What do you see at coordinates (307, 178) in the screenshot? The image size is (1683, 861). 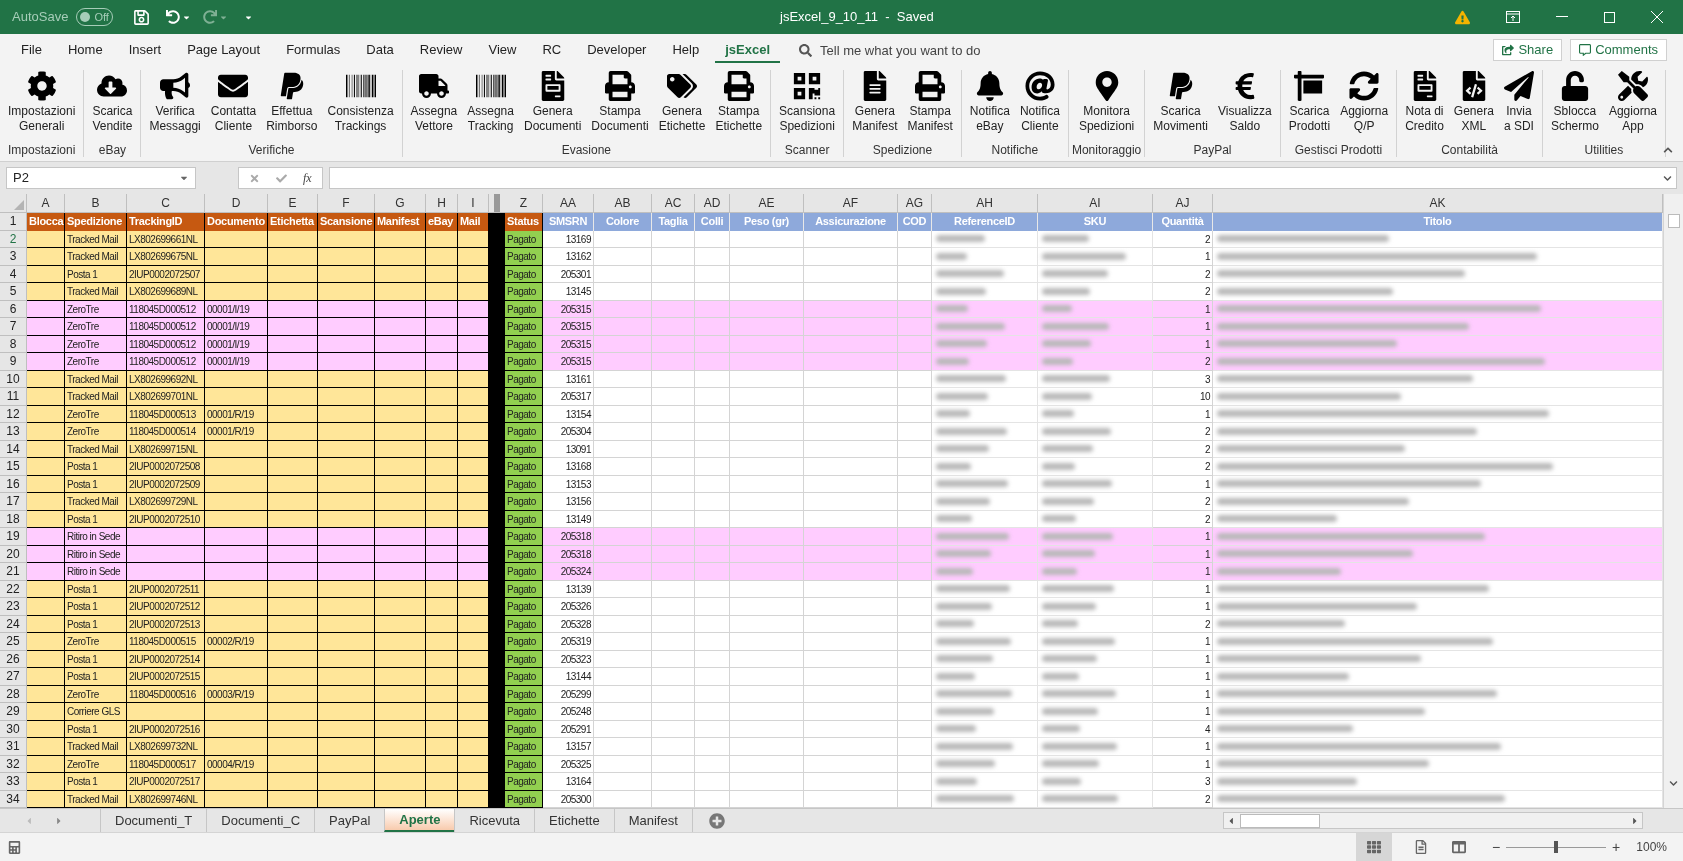 I see `insert-function-button: fx` at bounding box center [307, 178].